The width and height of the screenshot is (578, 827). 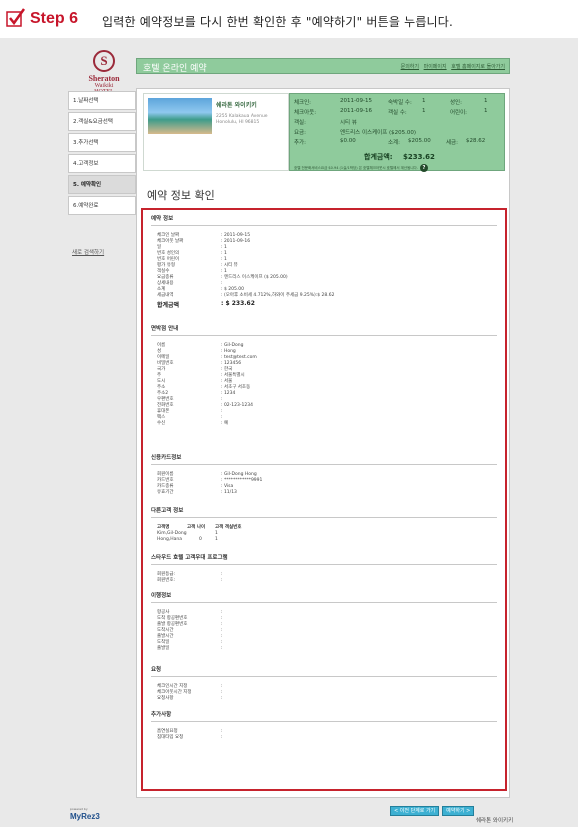 I want to click on powered-by-label: powered by, so click(x=79, y=809).